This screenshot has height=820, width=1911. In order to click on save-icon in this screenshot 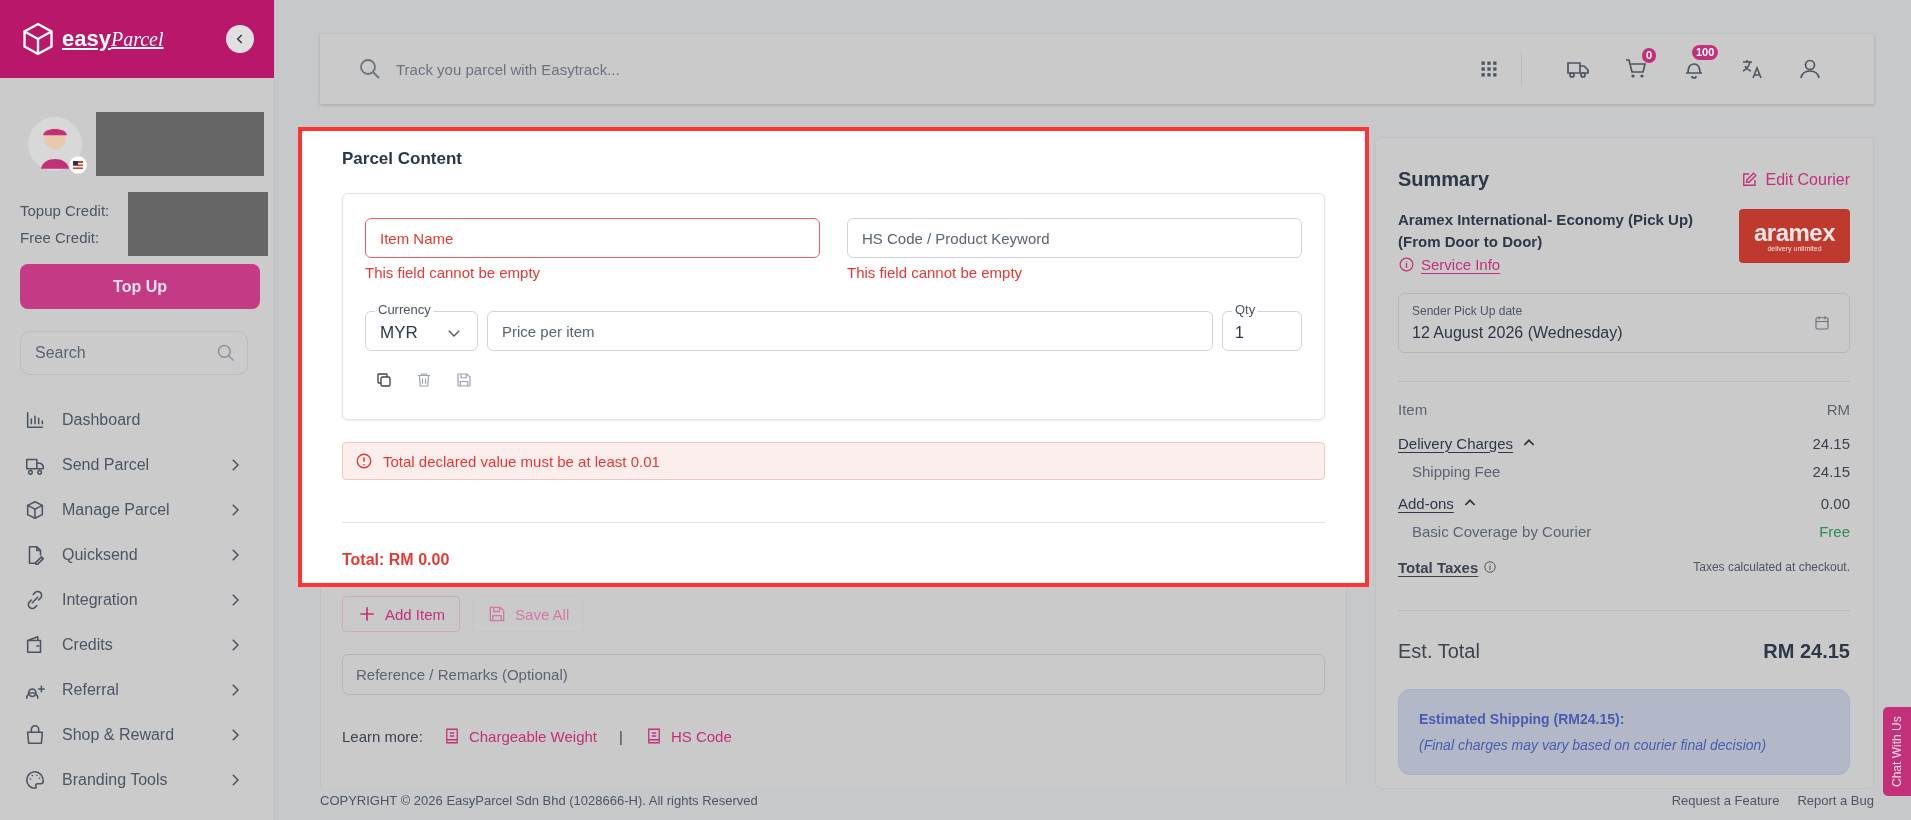, I will do `click(464, 380)`.